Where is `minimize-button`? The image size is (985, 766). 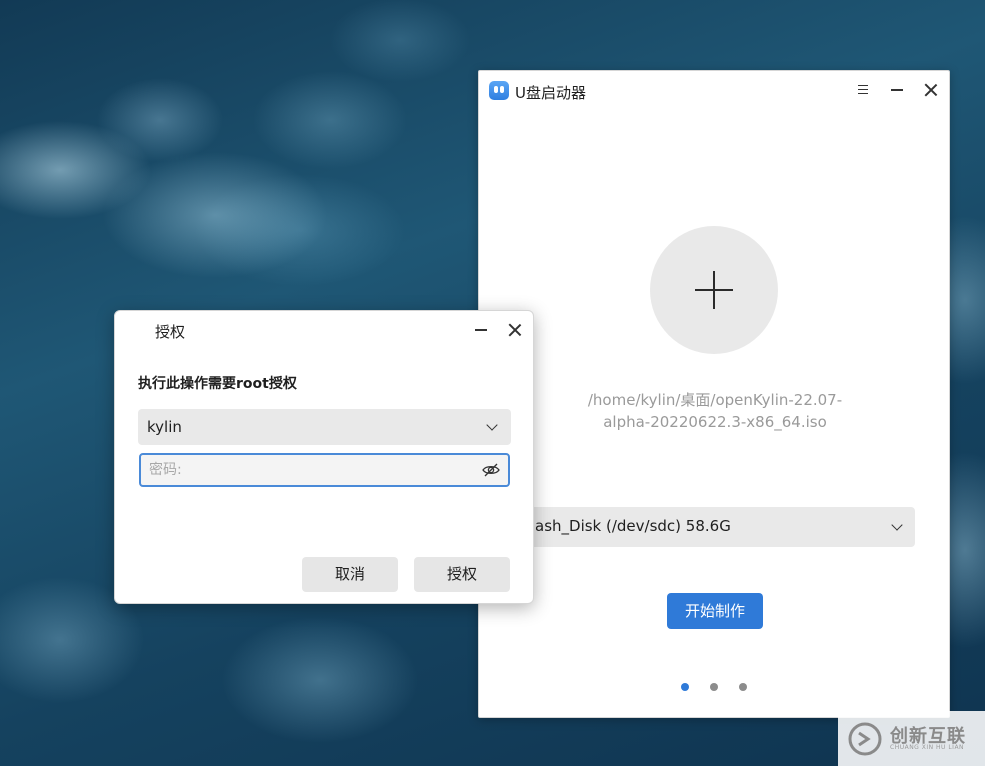 minimize-button is located at coordinates (897, 90).